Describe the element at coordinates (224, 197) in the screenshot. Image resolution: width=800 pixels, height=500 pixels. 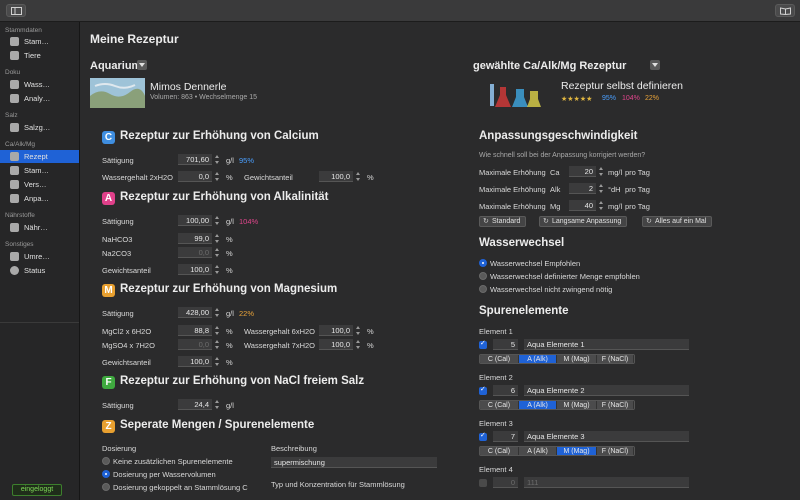
I see `alk-title: Rezeptur zur Erhöhung von Alkalinität` at that location.